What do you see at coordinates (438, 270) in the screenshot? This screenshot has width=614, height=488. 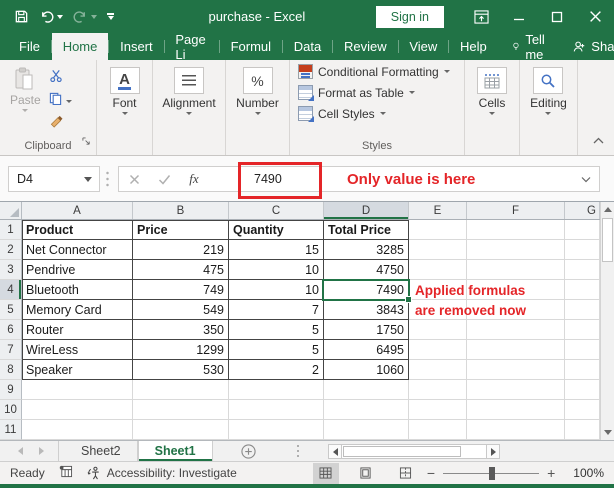 I see `cell-E3` at bounding box center [438, 270].